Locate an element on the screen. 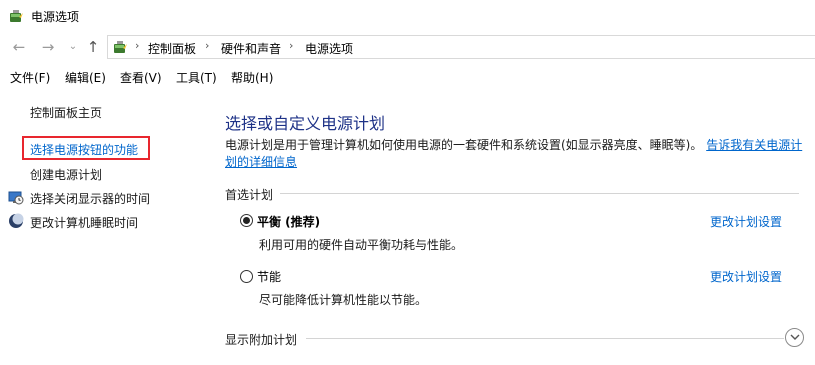  arrow-right-icon: → is located at coordinates (48, 47).